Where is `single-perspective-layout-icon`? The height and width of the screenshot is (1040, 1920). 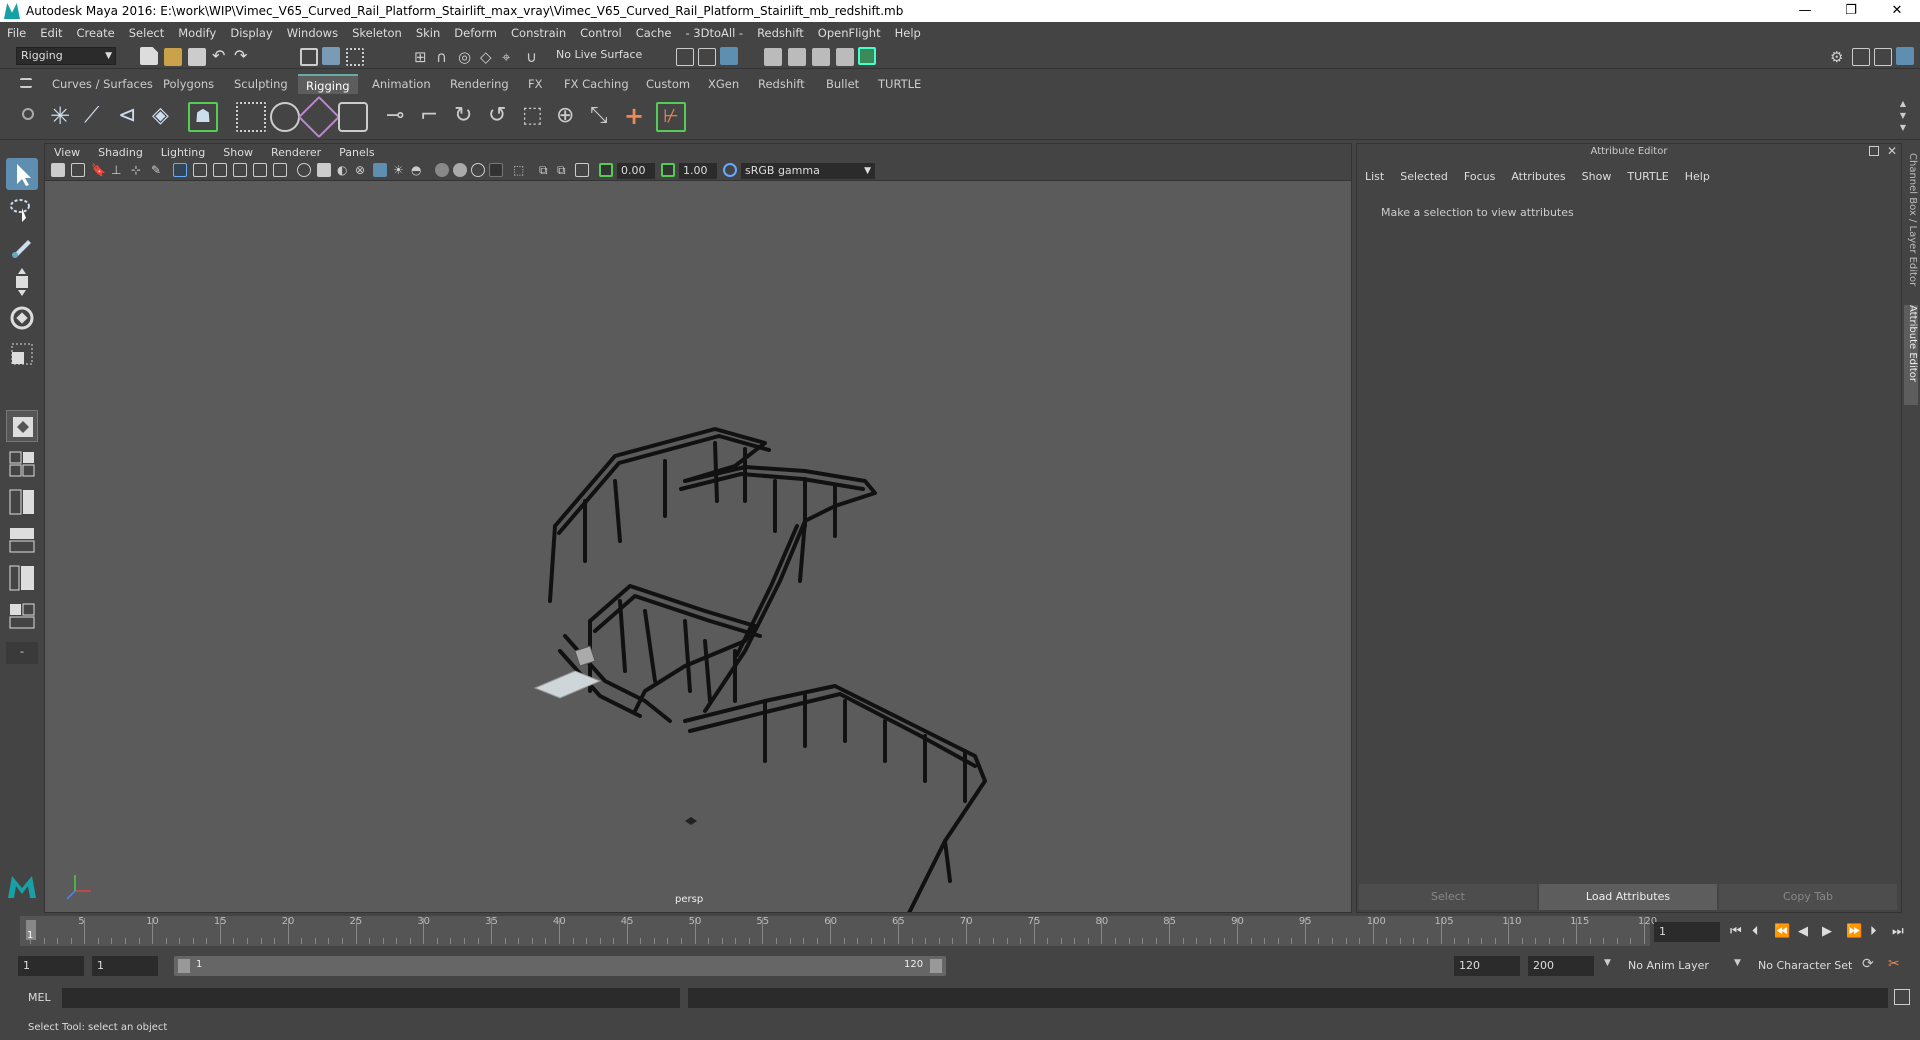 single-perspective-layout-icon is located at coordinates (22, 426).